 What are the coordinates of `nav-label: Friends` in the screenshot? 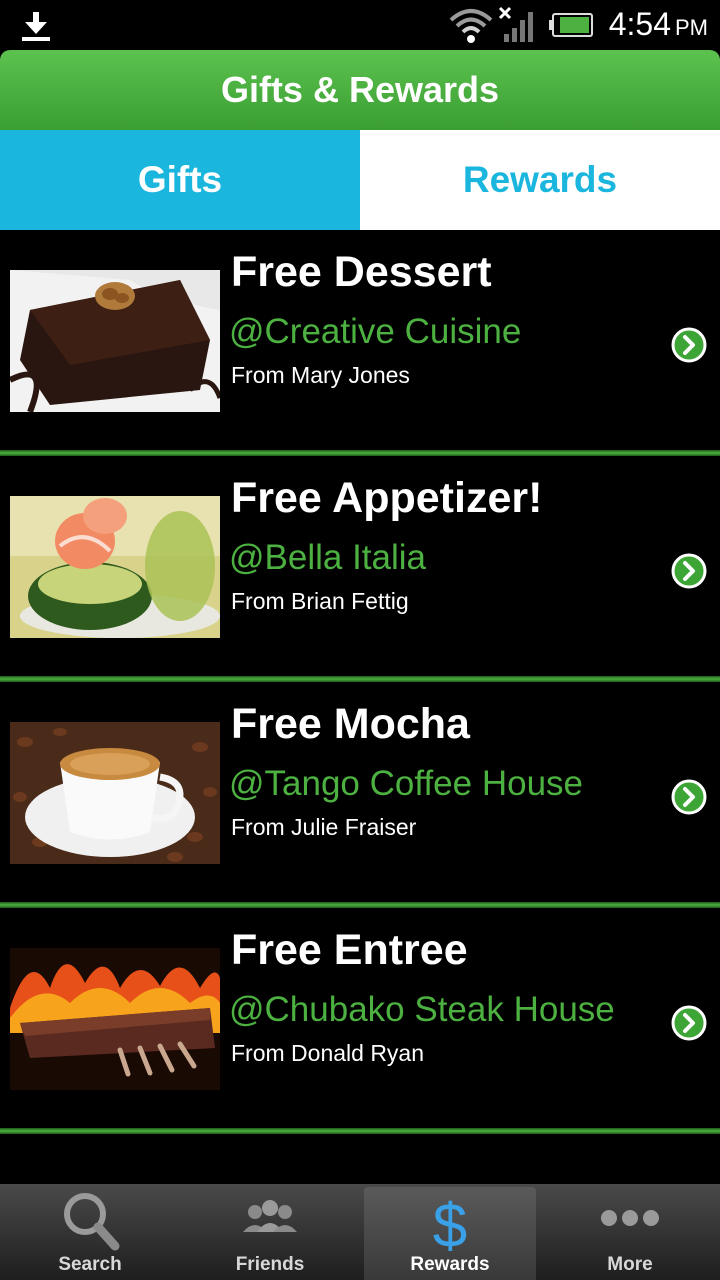 It's located at (270, 1264).